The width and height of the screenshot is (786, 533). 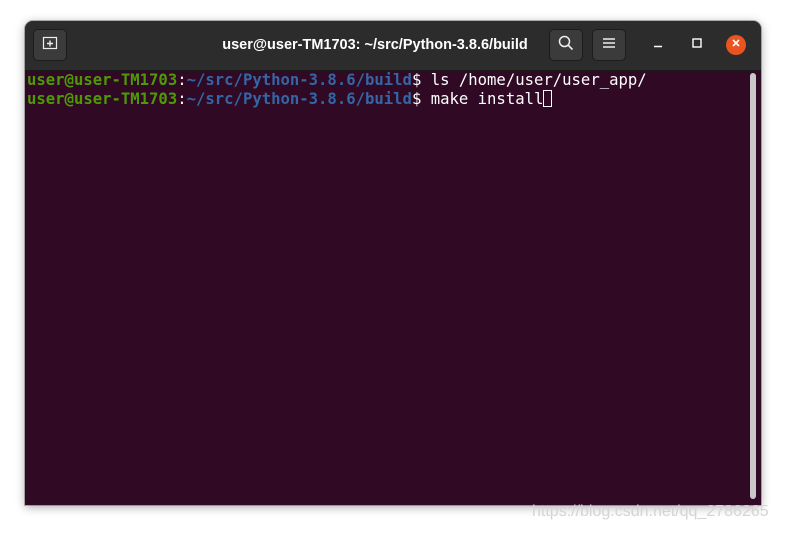 I want to click on close-icon, so click(x=736, y=45).